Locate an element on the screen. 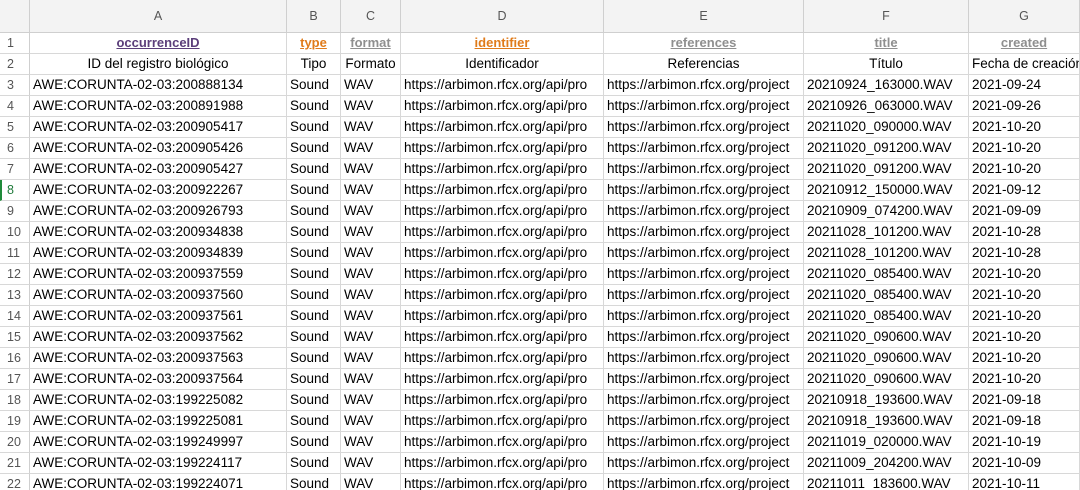 Image resolution: width=1080 pixels, height=490 pixels. table-cell: 20210924_163000.WAV is located at coordinates (886, 85).